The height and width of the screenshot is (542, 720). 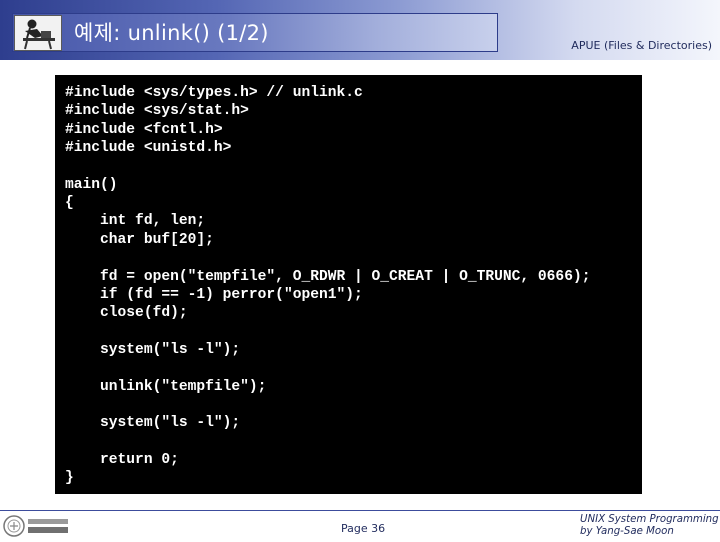 What do you see at coordinates (91, 184) in the screenshot?
I see `code-line: main()` at bounding box center [91, 184].